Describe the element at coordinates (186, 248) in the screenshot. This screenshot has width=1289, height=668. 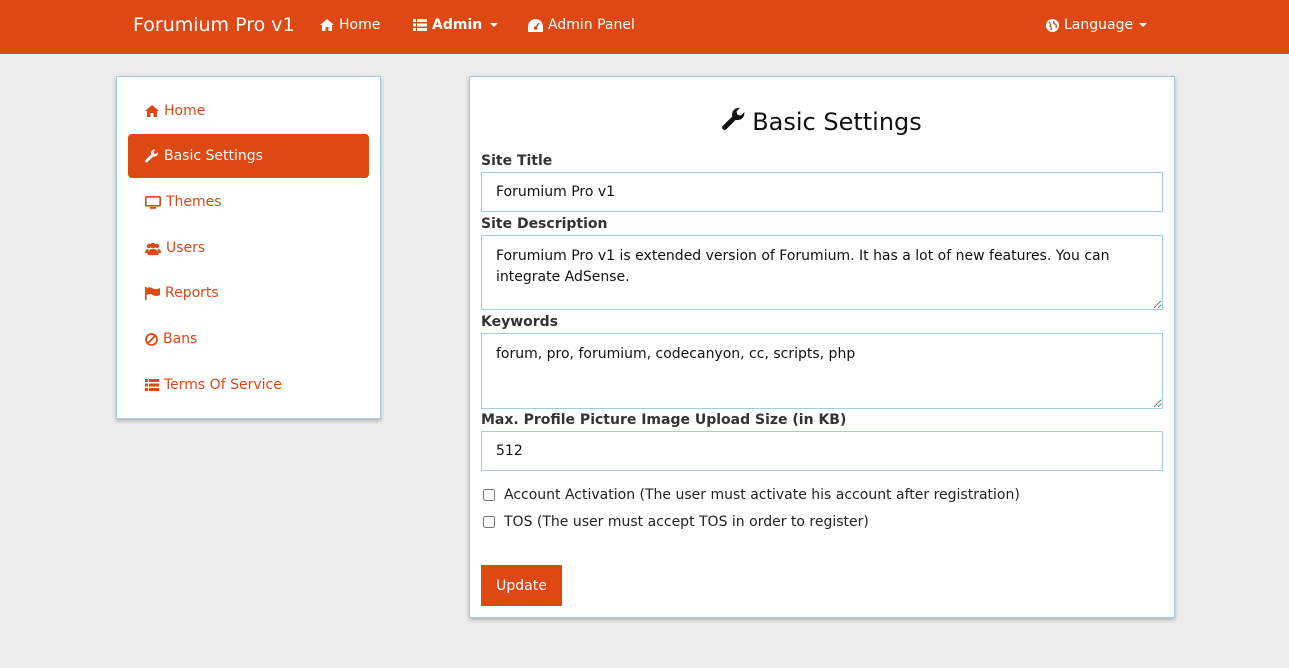
I see `sidebar-item-label: Users` at that location.